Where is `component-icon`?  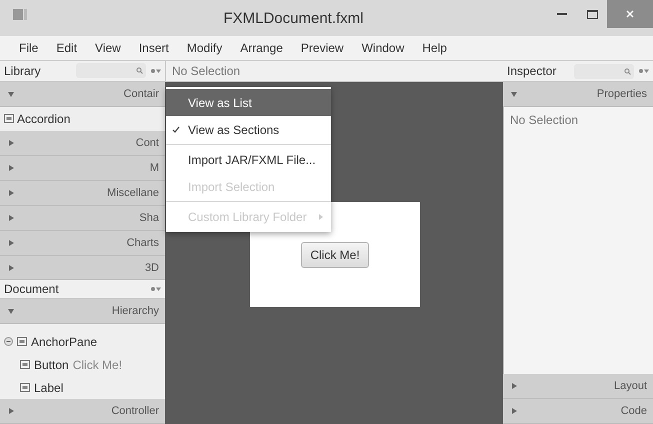
component-icon is located at coordinates (9, 119).